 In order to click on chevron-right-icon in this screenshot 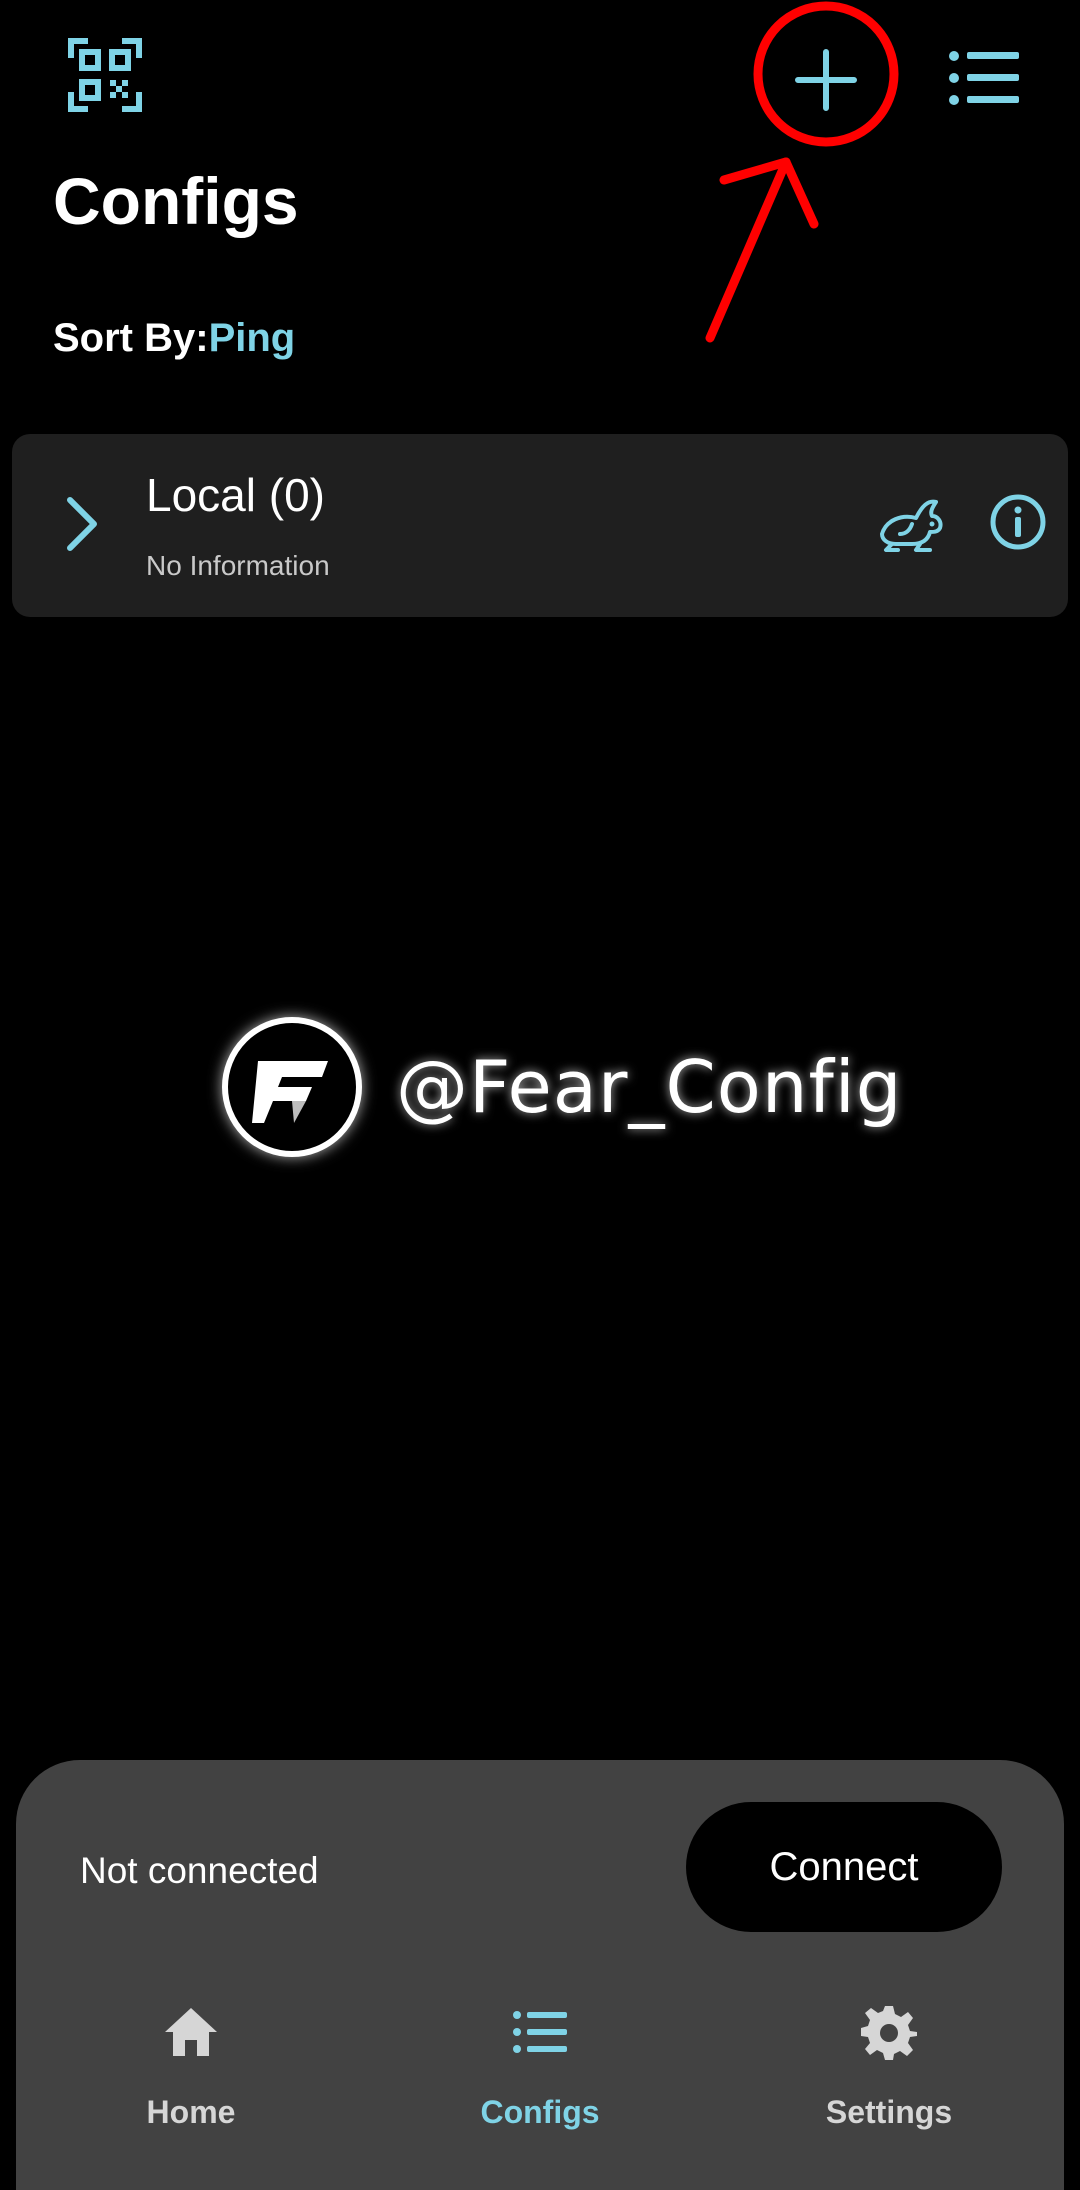, I will do `click(82, 526)`.